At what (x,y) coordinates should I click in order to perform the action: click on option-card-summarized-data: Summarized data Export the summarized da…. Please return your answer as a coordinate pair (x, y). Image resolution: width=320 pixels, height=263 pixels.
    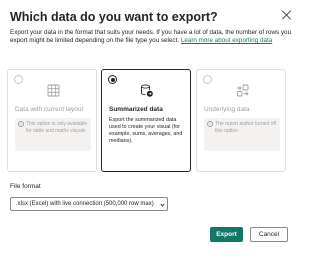
    Looking at the image, I should click on (146, 120).